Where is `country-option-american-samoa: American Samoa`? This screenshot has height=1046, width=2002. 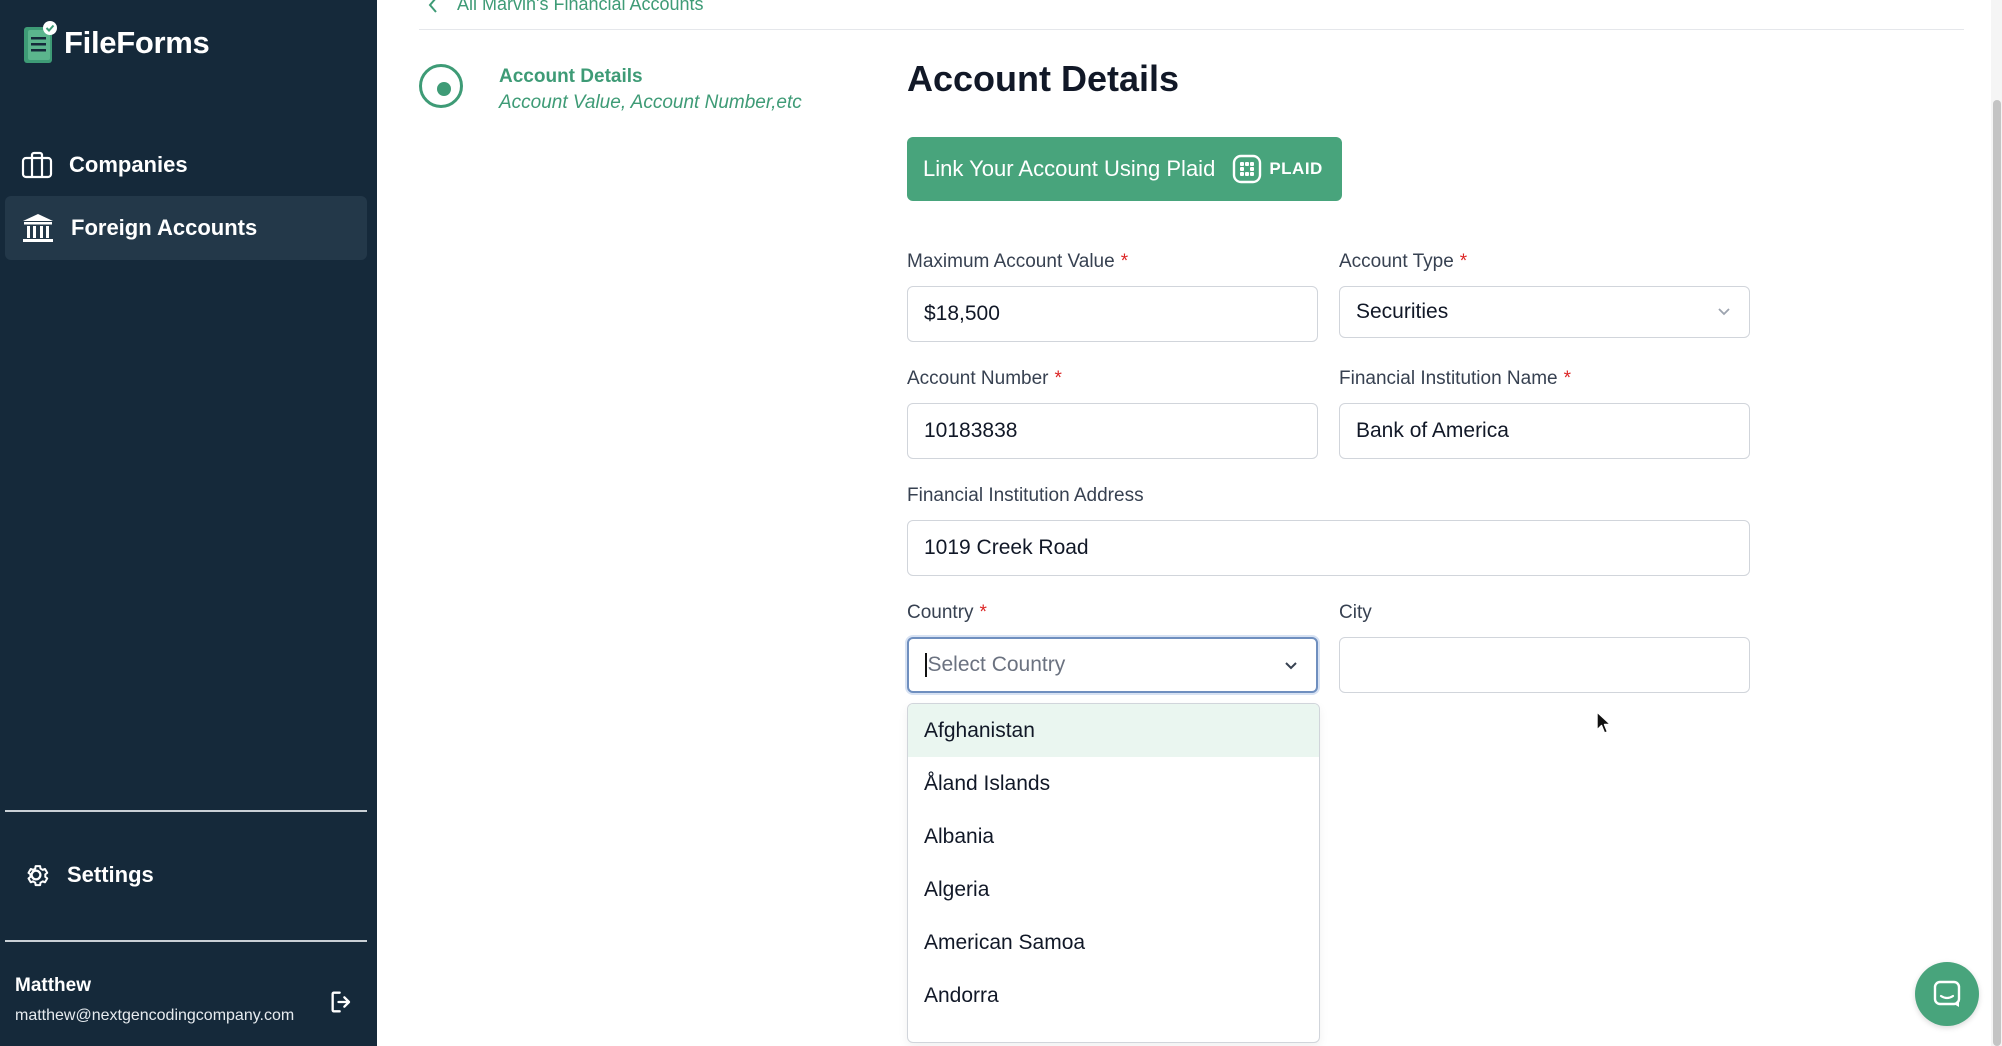
country-option-american-samoa: American Samoa is located at coordinates (1113, 942).